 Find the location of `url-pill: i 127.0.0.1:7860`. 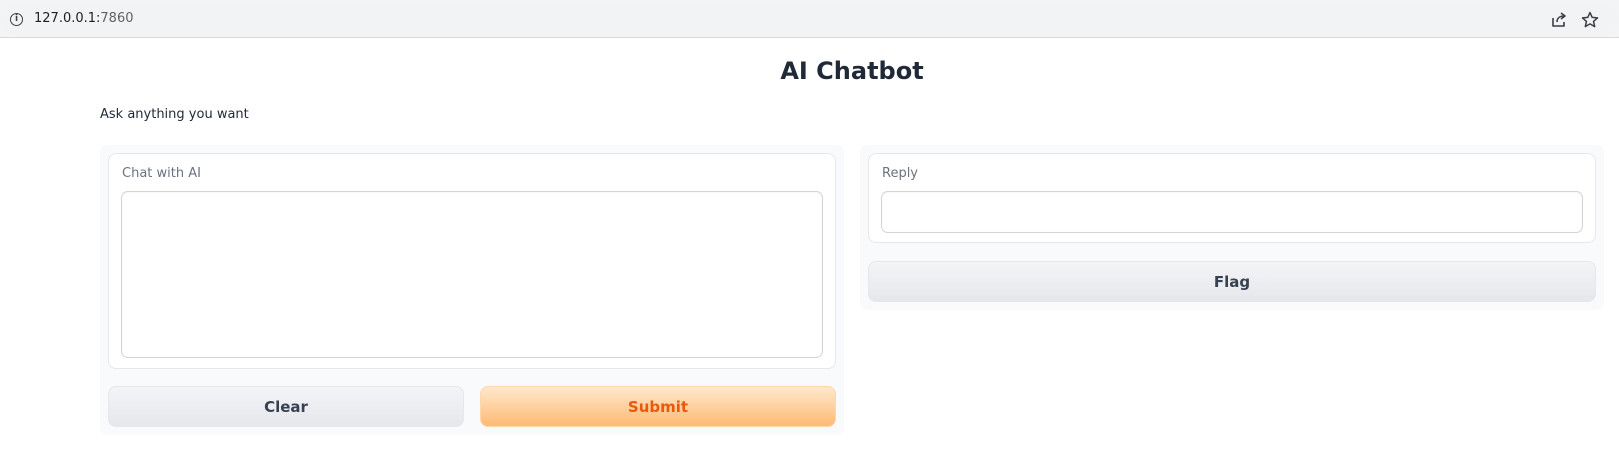

url-pill: i 127.0.0.1:7860 is located at coordinates (809, 19).